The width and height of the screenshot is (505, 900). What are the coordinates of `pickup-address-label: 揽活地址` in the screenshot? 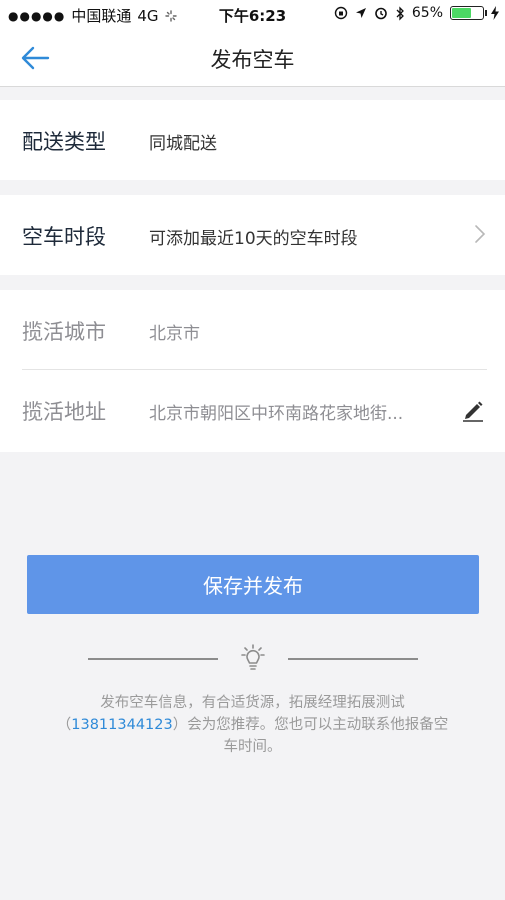 It's located at (64, 412).